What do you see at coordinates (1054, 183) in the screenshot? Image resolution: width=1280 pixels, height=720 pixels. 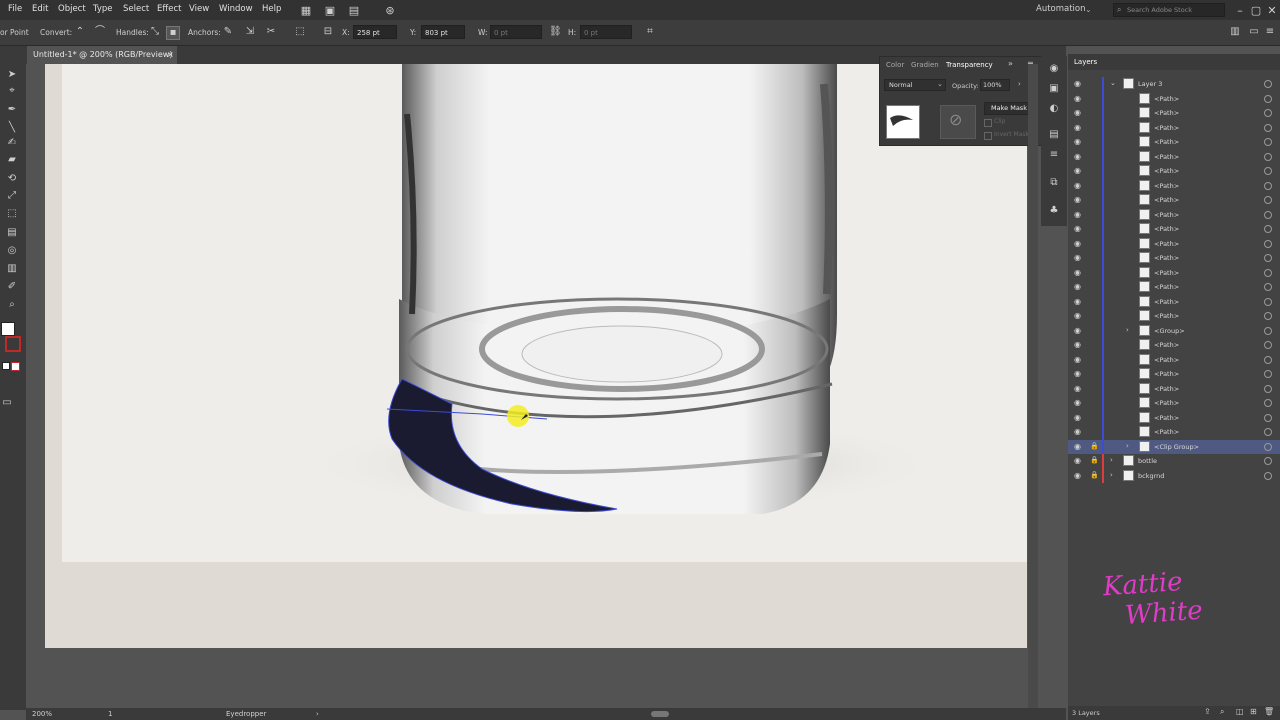 I see `pathfinder-icon: ⧉` at bounding box center [1054, 183].